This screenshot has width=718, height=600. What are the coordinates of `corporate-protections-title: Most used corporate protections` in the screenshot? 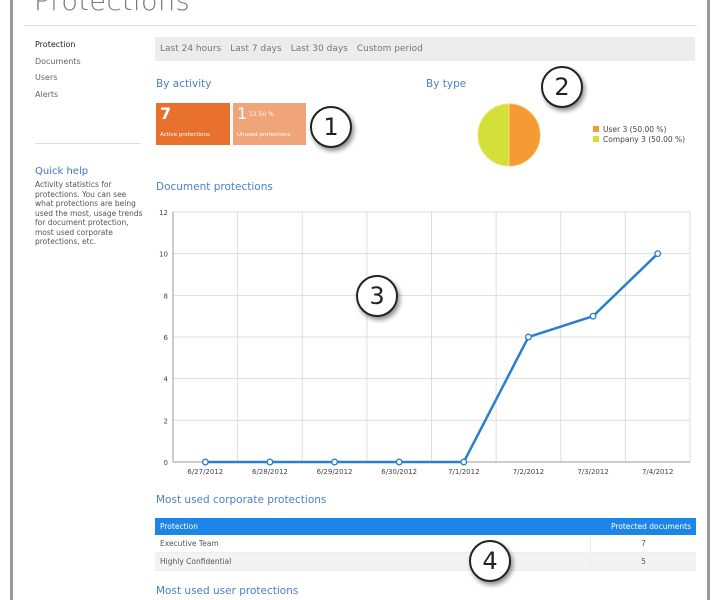 It's located at (241, 500).